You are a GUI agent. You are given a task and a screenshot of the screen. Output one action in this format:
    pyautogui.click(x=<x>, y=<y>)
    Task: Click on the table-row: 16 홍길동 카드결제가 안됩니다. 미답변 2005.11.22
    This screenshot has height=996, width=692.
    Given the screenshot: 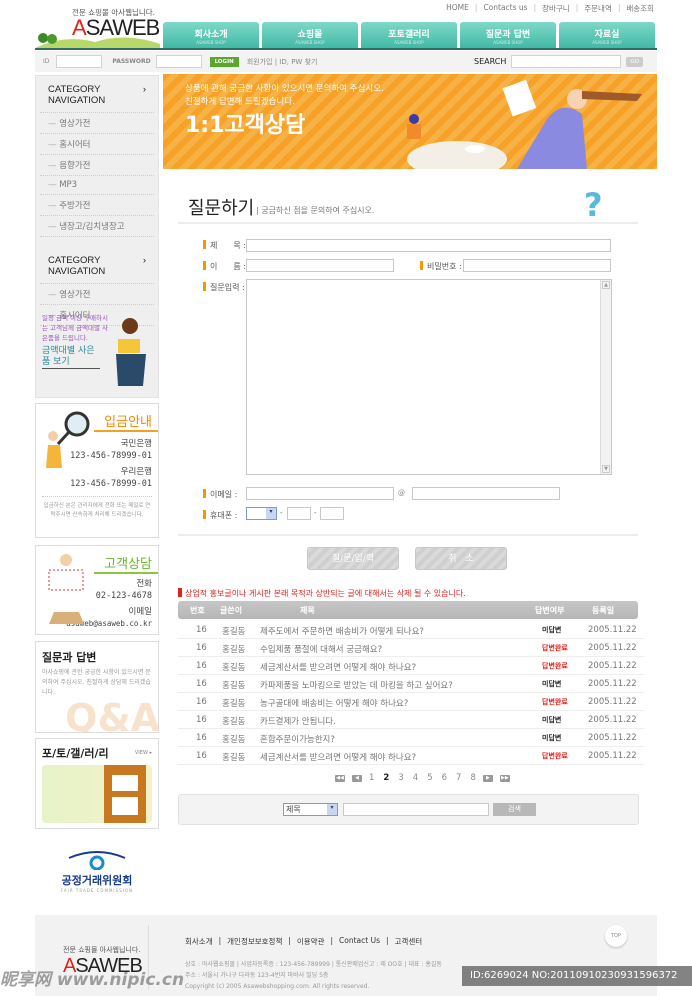 What is the action you would take?
    pyautogui.click(x=411, y=720)
    